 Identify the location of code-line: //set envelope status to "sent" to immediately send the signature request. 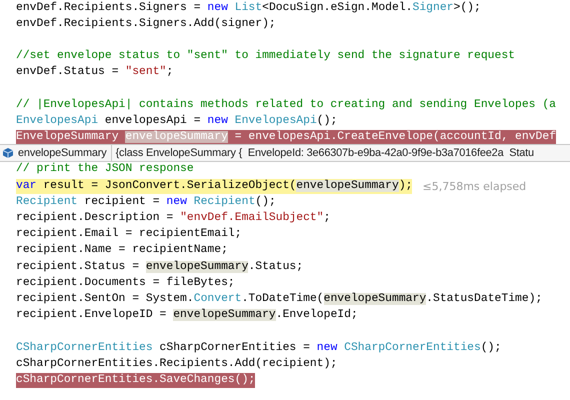
(265, 56).